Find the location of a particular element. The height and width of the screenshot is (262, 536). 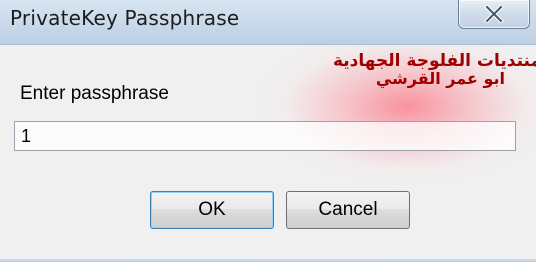

watermark-line-2: ابو عمر القرشي is located at coordinates (440, 78).